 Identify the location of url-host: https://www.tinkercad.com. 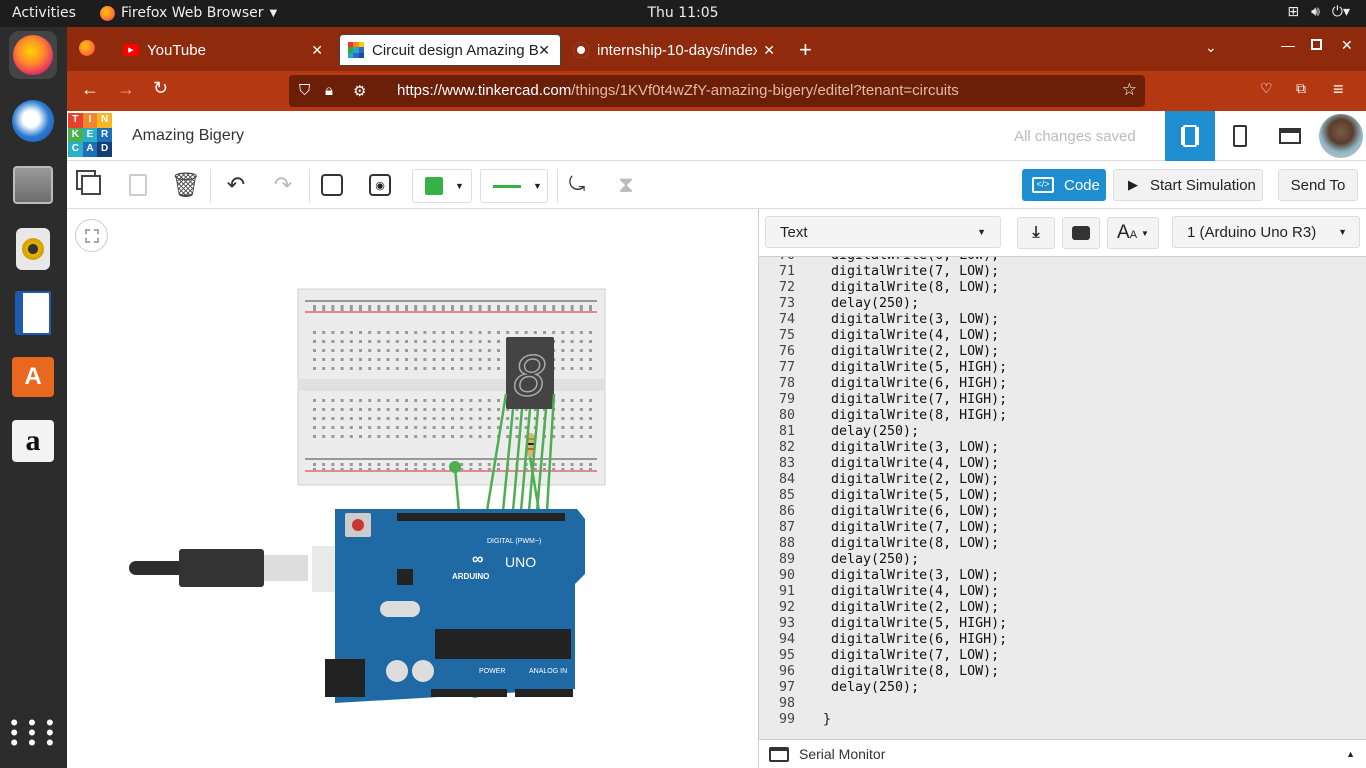
(484, 90).